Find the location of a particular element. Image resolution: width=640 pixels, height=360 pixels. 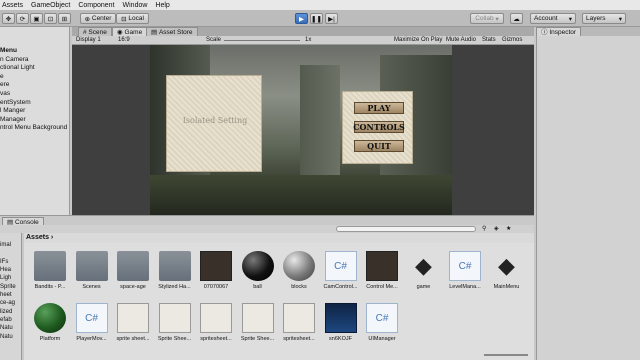

pivot-local-button: ⊟ Local is located at coordinates (132, 18).